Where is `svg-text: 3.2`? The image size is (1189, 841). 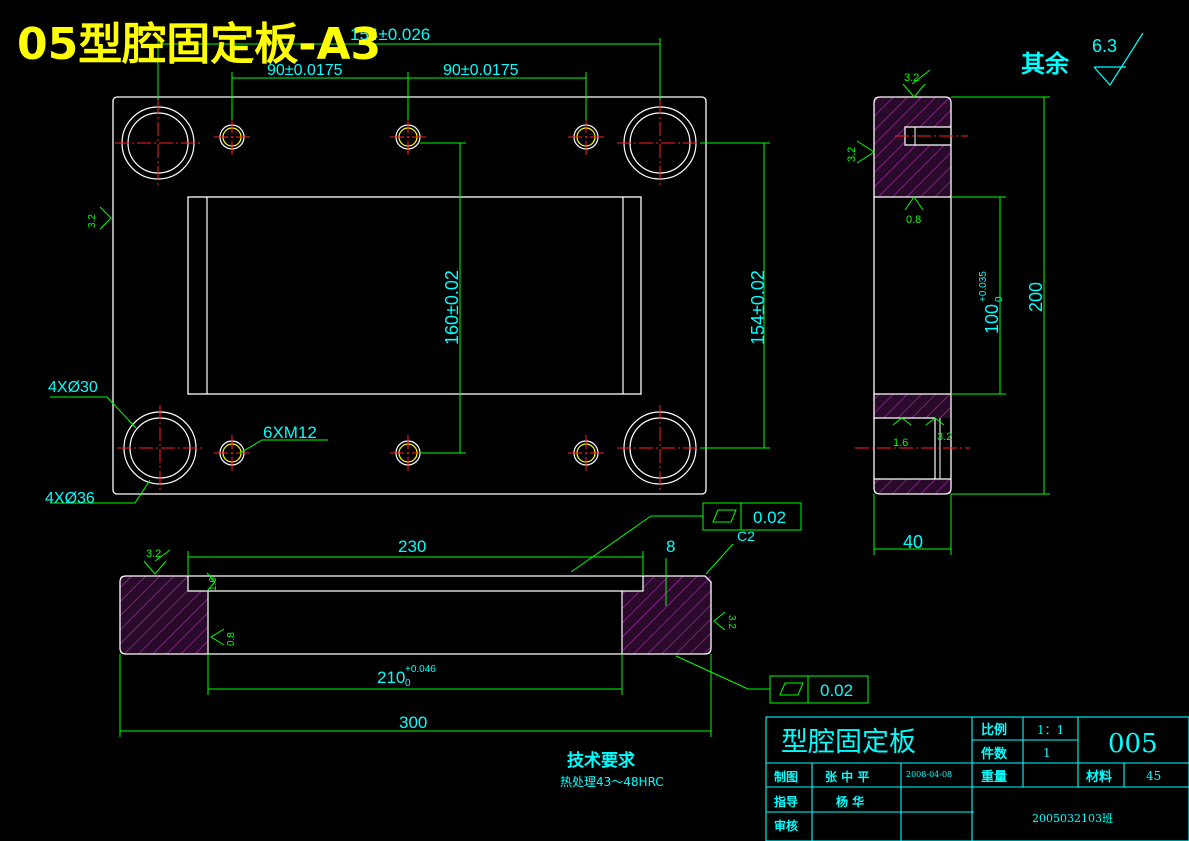 svg-text: 3.2 is located at coordinates (92, 221).